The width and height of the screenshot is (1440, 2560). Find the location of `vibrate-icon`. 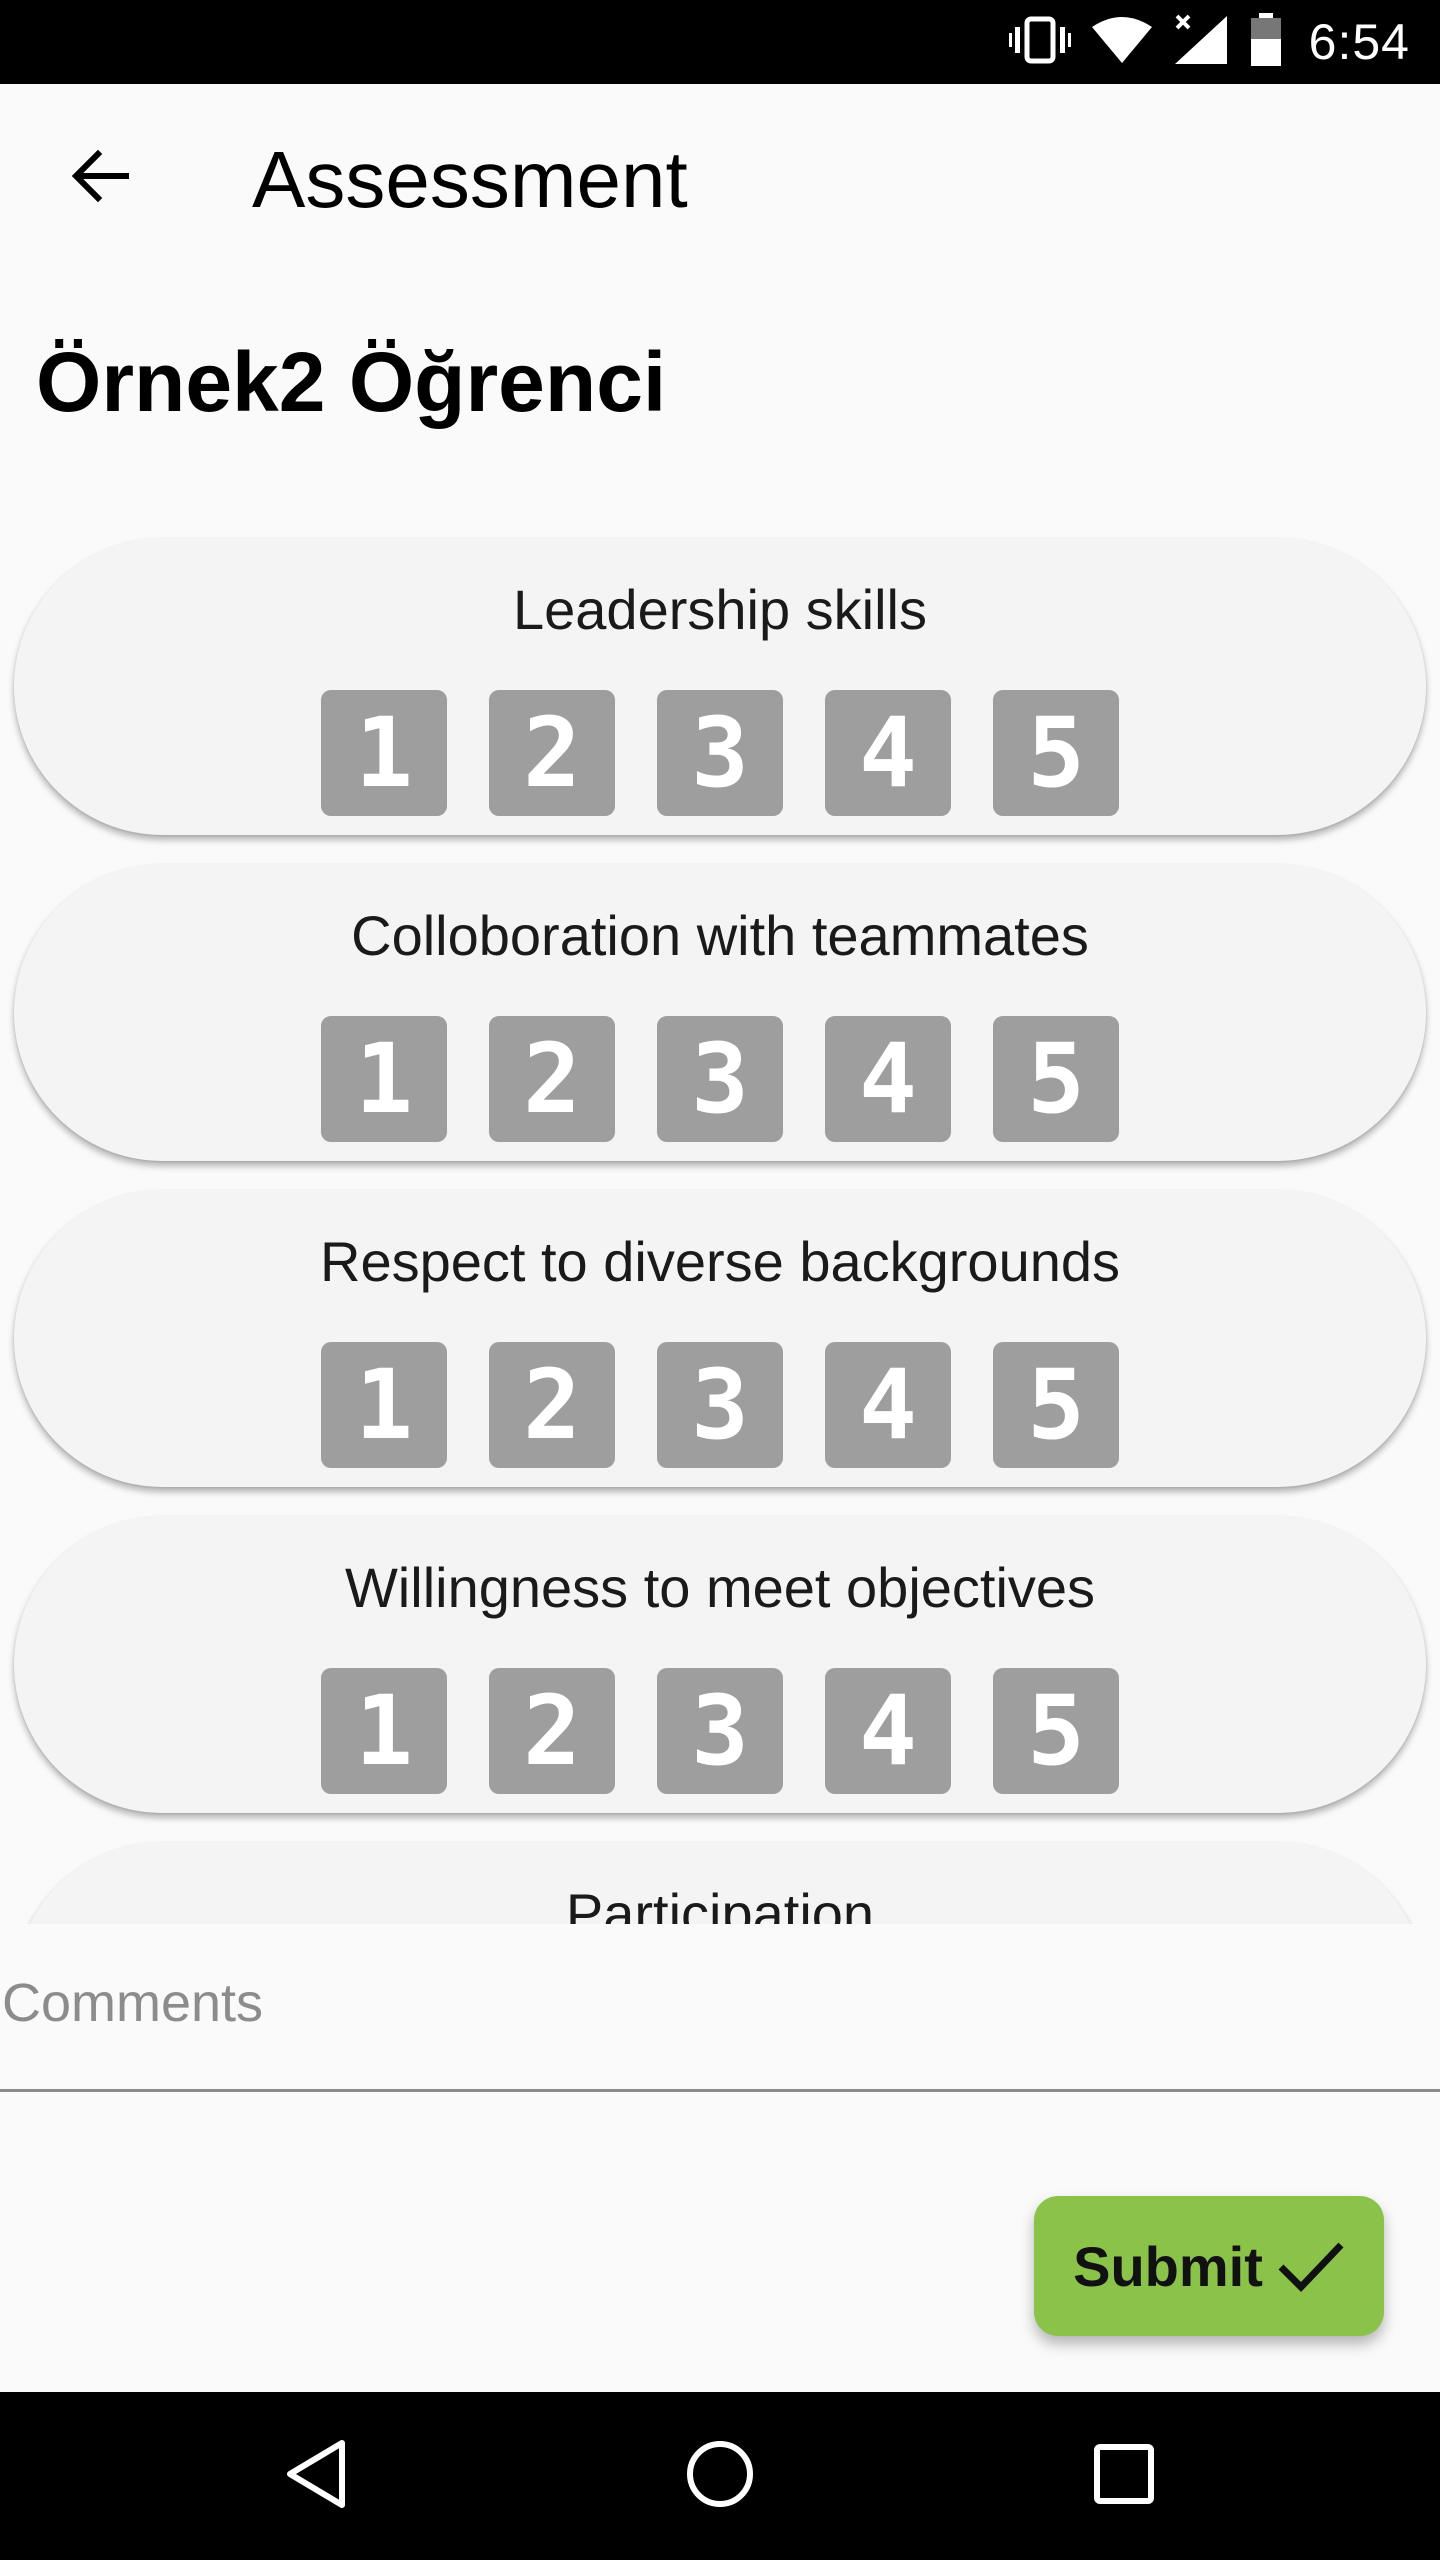

vibrate-icon is located at coordinates (1039, 42).